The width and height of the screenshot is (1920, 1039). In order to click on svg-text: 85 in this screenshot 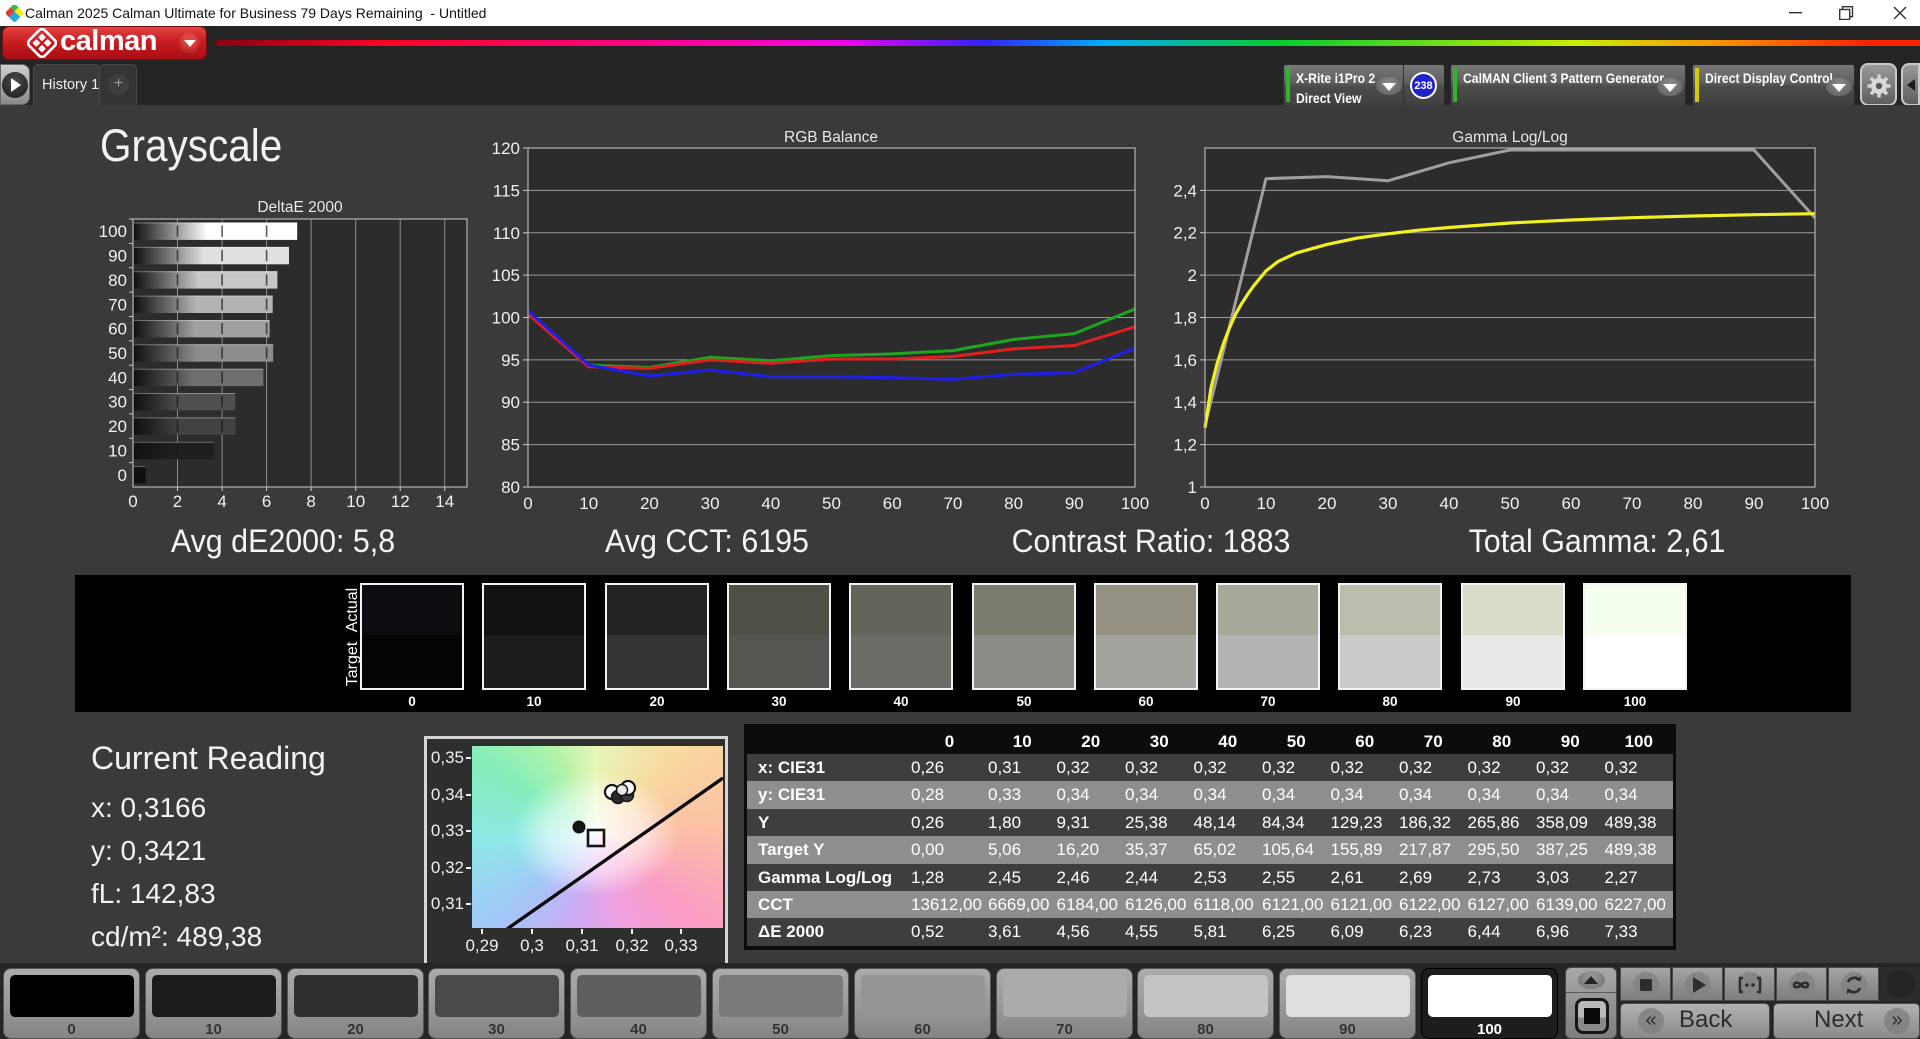, I will do `click(510, 445)`.